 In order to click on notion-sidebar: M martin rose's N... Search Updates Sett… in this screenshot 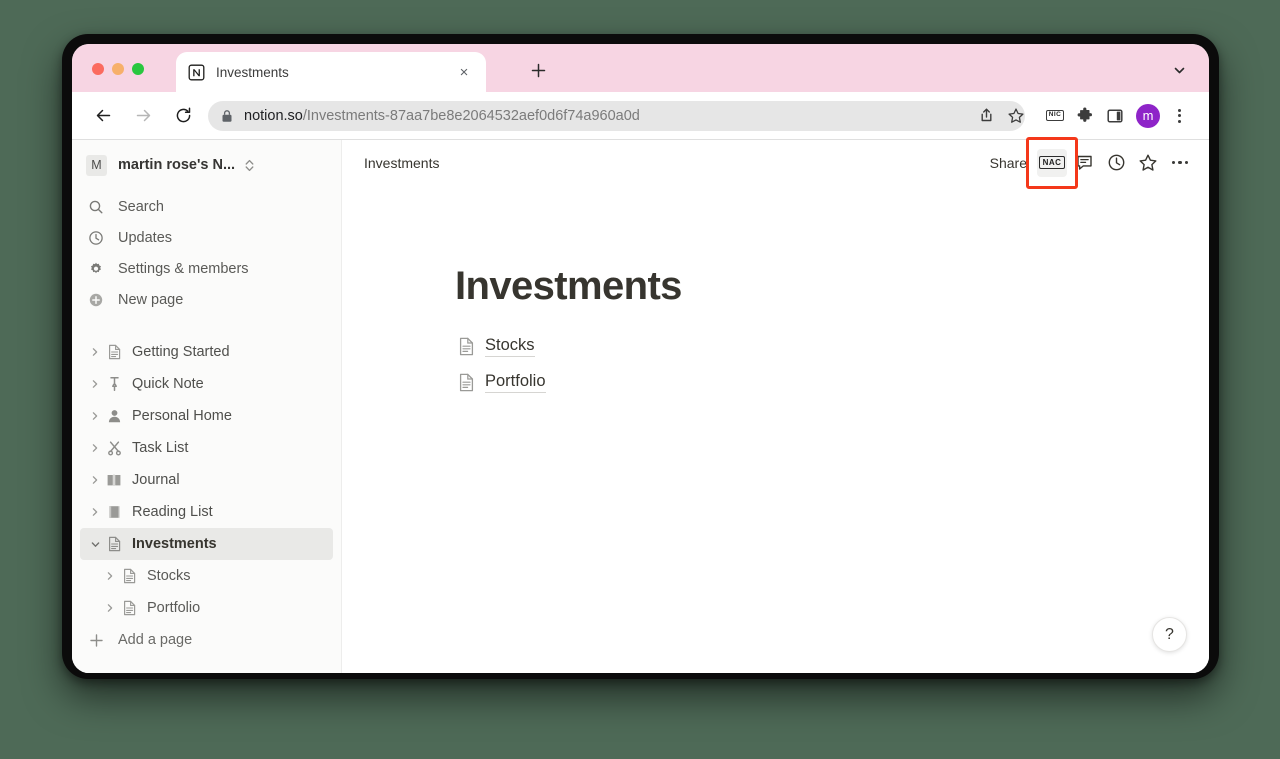, I will do `click(207, 406)`.